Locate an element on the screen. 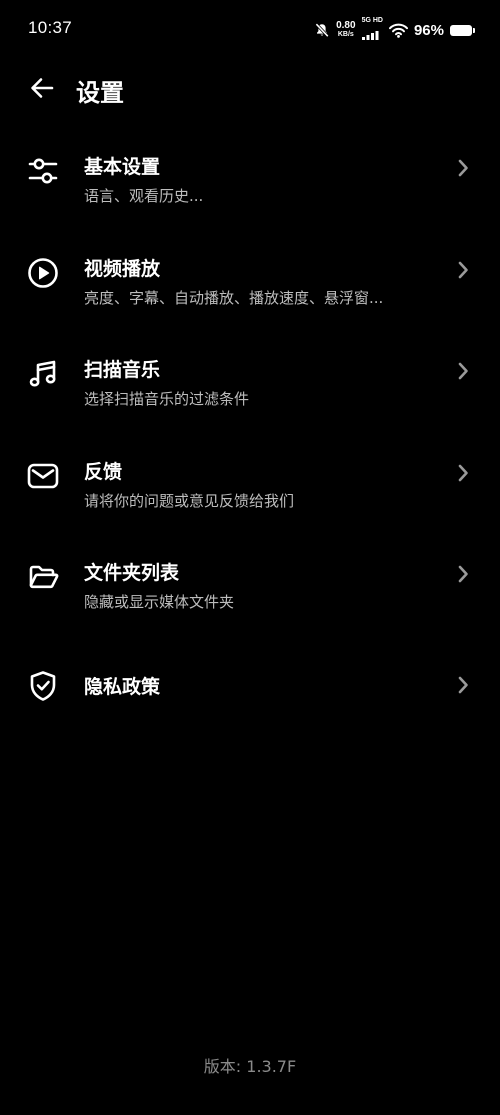  setting-title: 反馈 is located at coordinates (103, 471).